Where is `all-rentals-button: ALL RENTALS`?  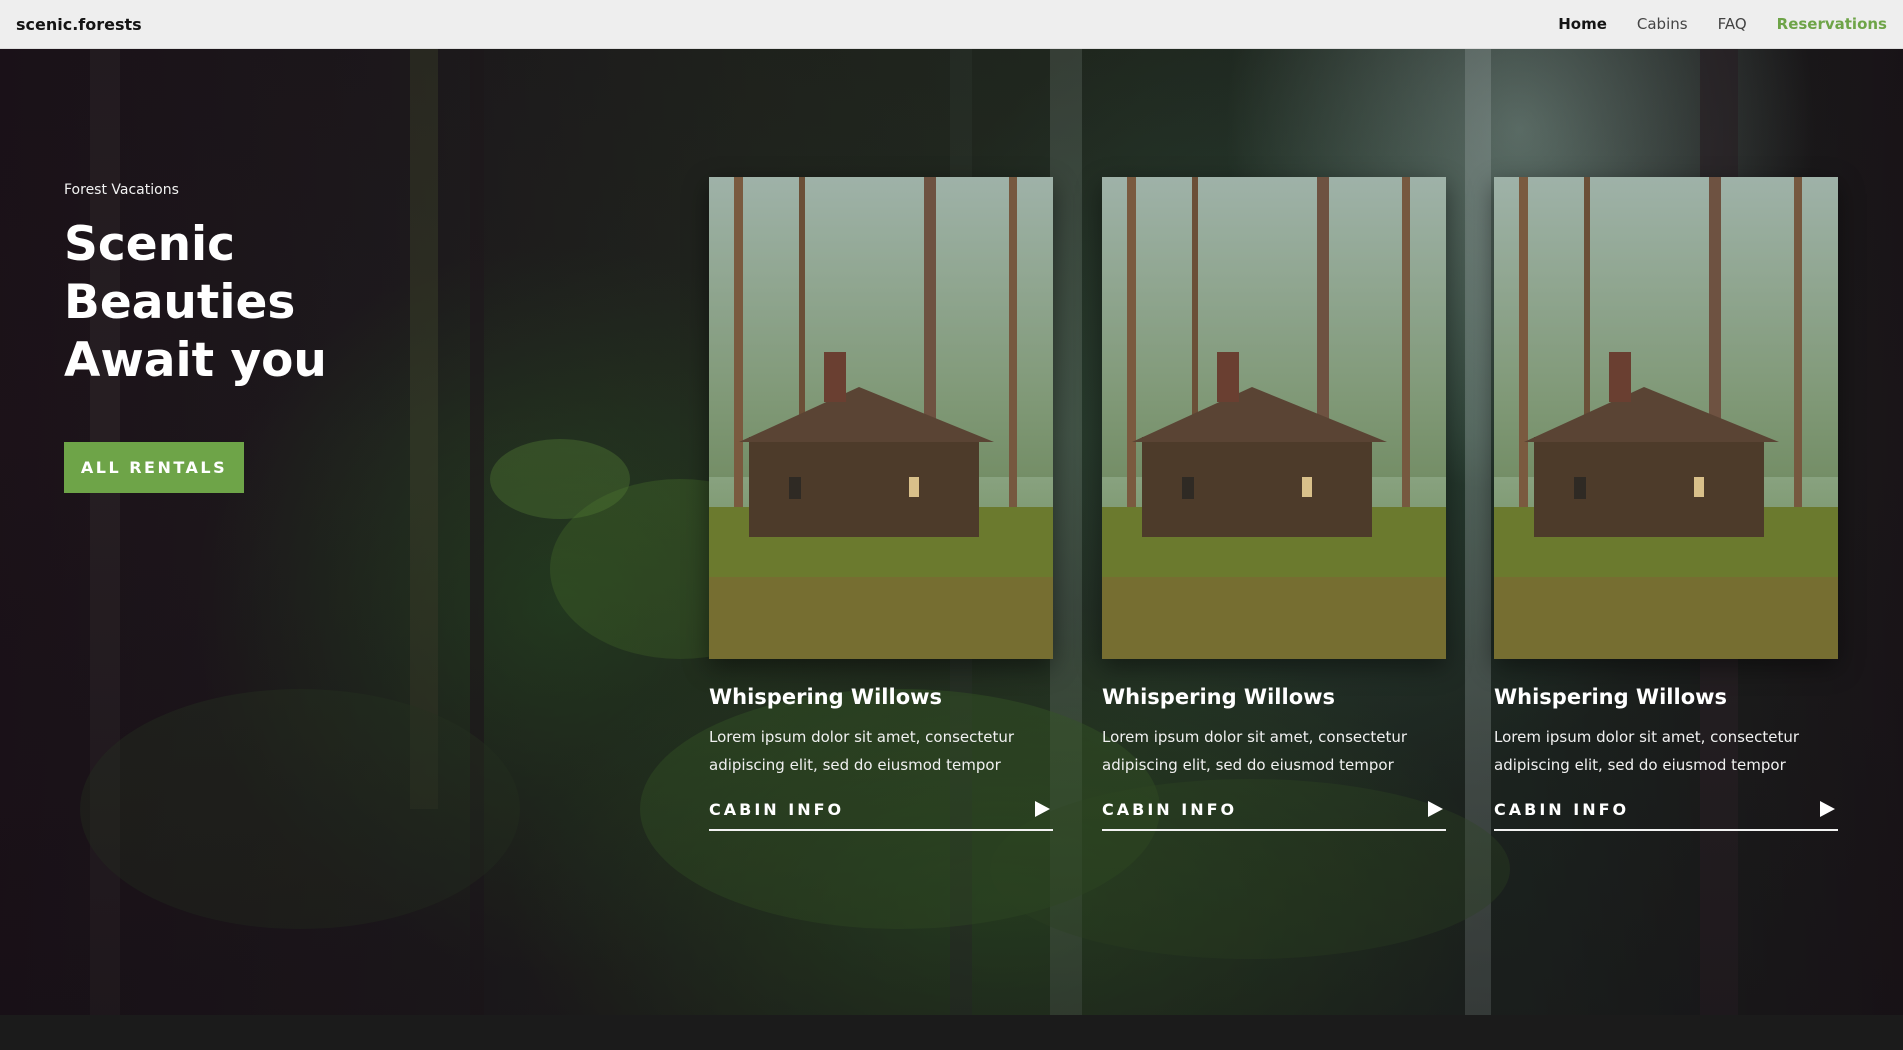 all-rentals-button: ALL RENTALS is located at coordinates (154, 467).